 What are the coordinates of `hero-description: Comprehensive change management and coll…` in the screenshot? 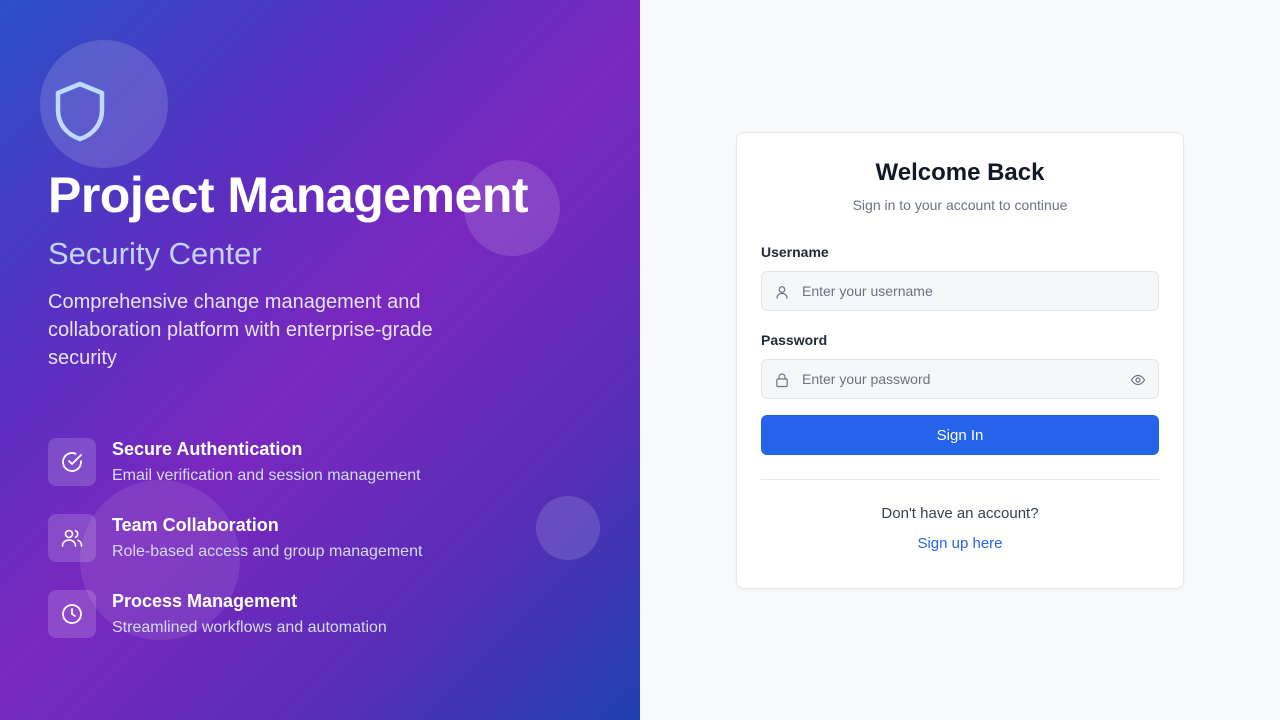 It's located at (240, 330).